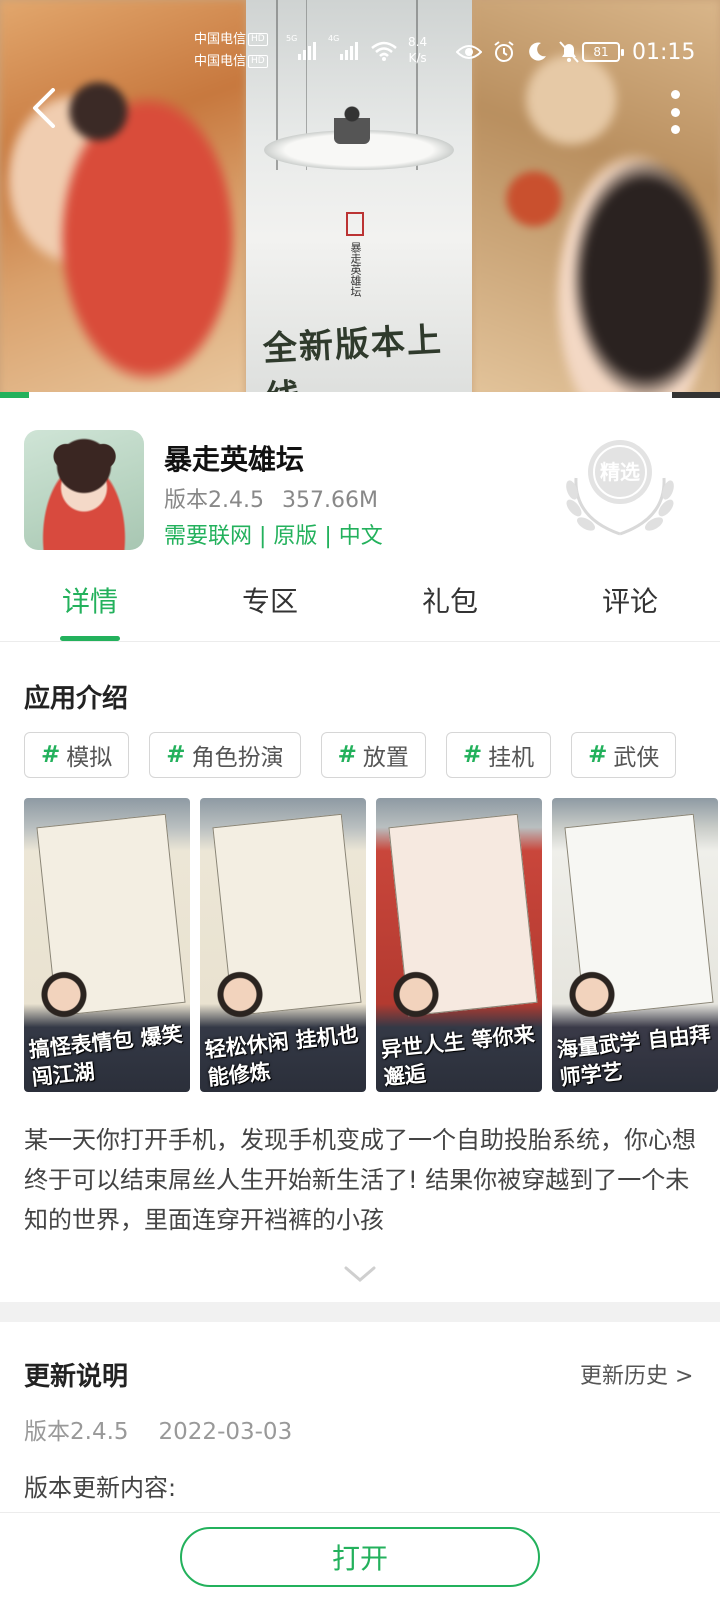 This screenshot has height=1600, width=720. Describe the element at coordinates (301, 47) in the screenshot. I see `signal-5g-icon: 5G` at that location.